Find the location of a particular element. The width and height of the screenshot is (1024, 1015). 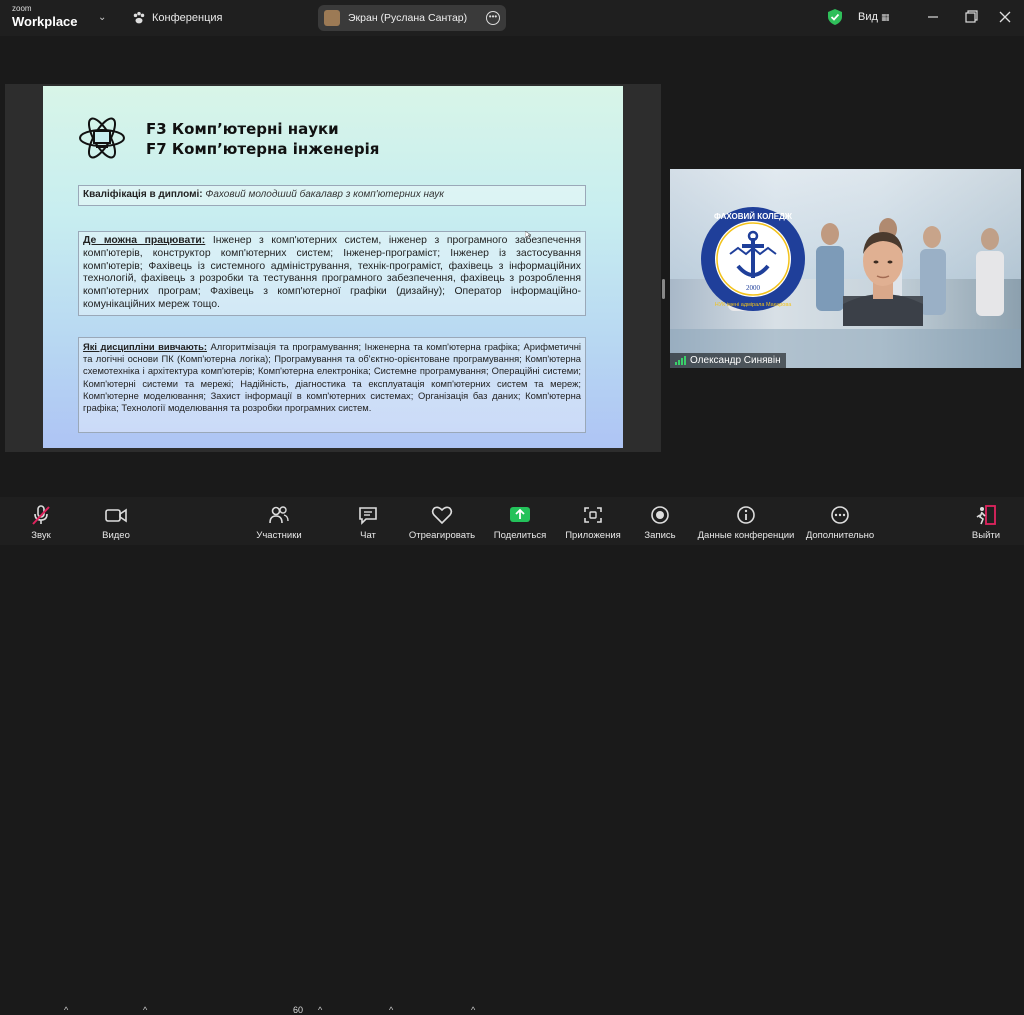

share-button: Поделиться is located at coordinates (520, 521).